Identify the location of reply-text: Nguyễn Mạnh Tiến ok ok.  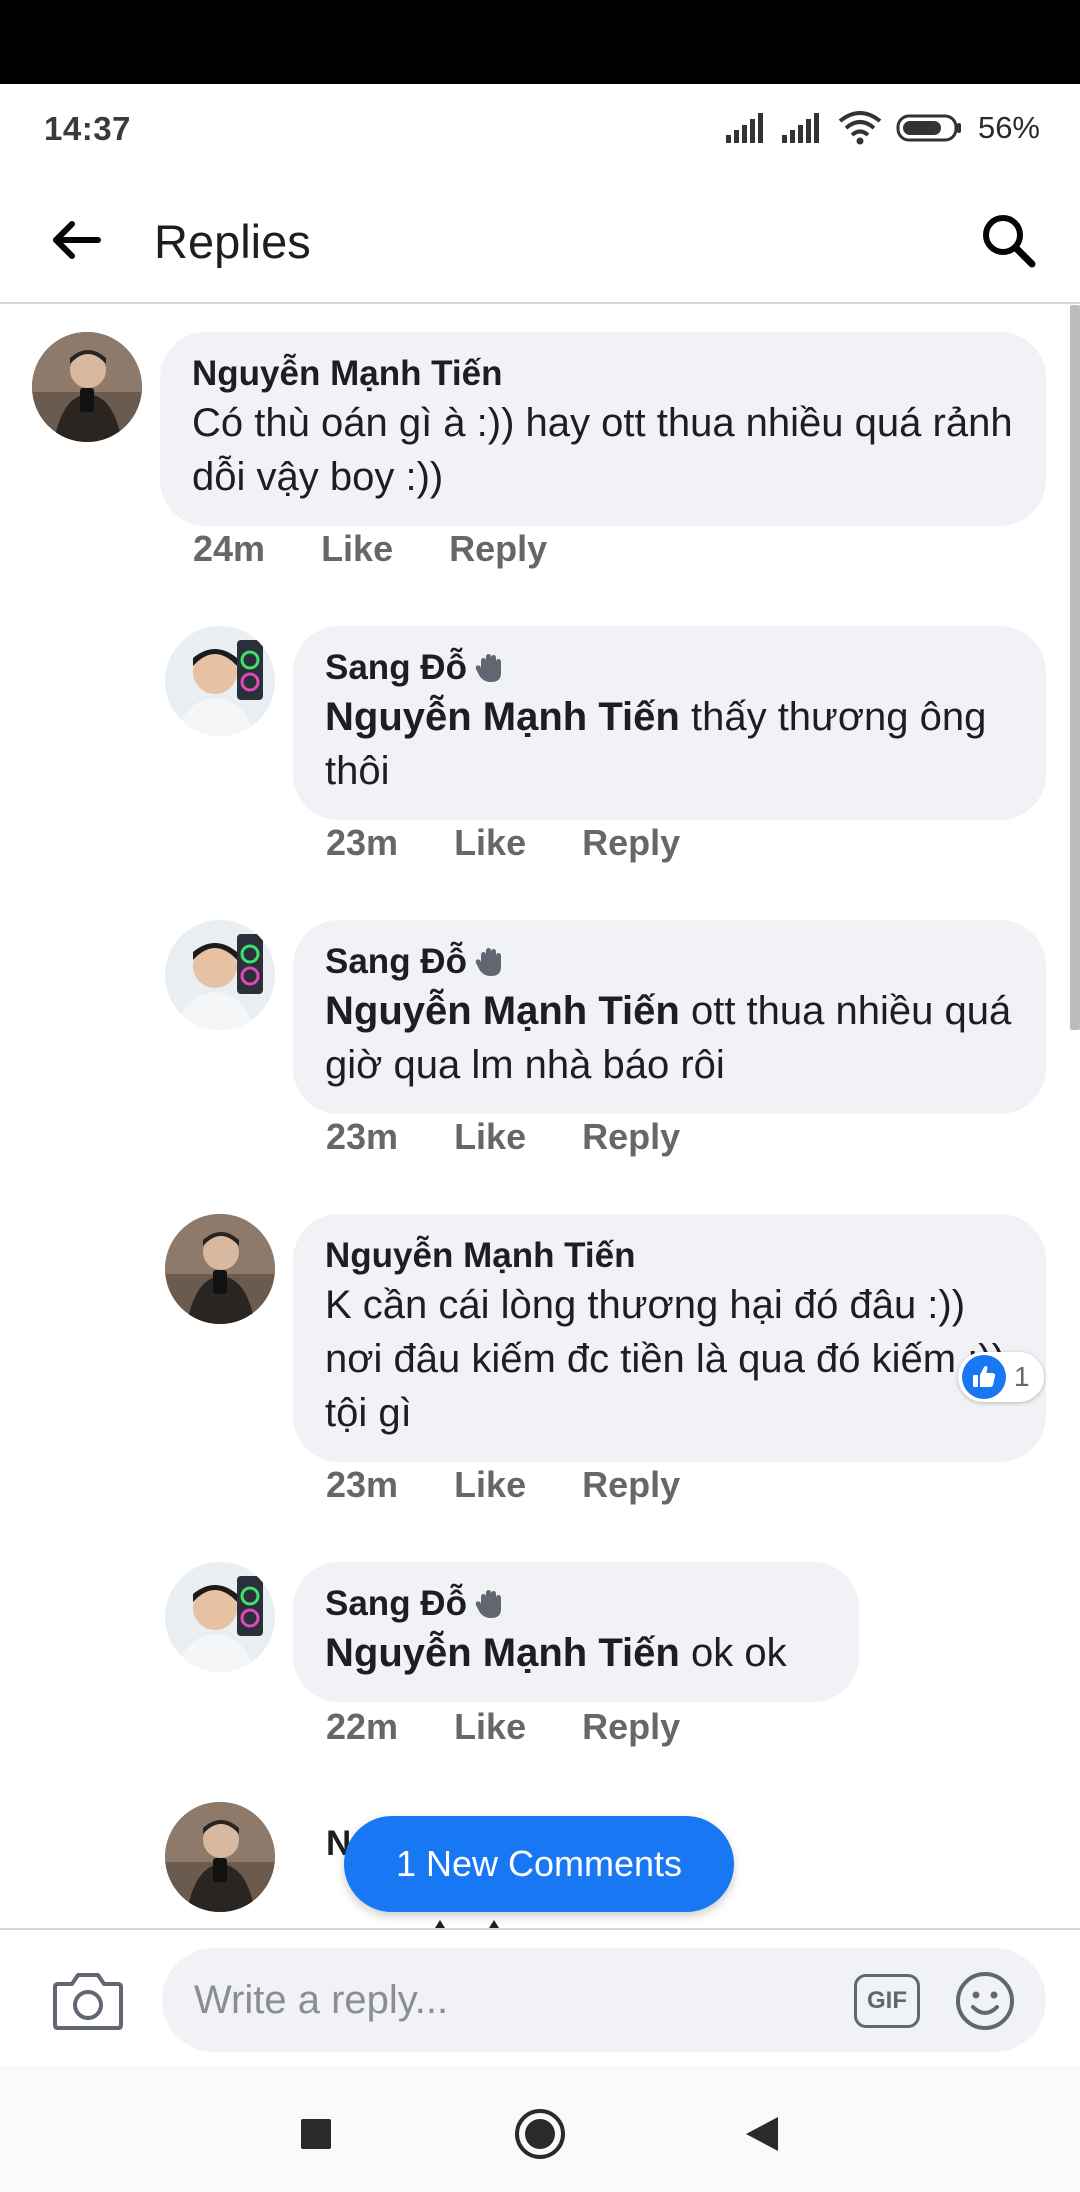
(556, 1653).